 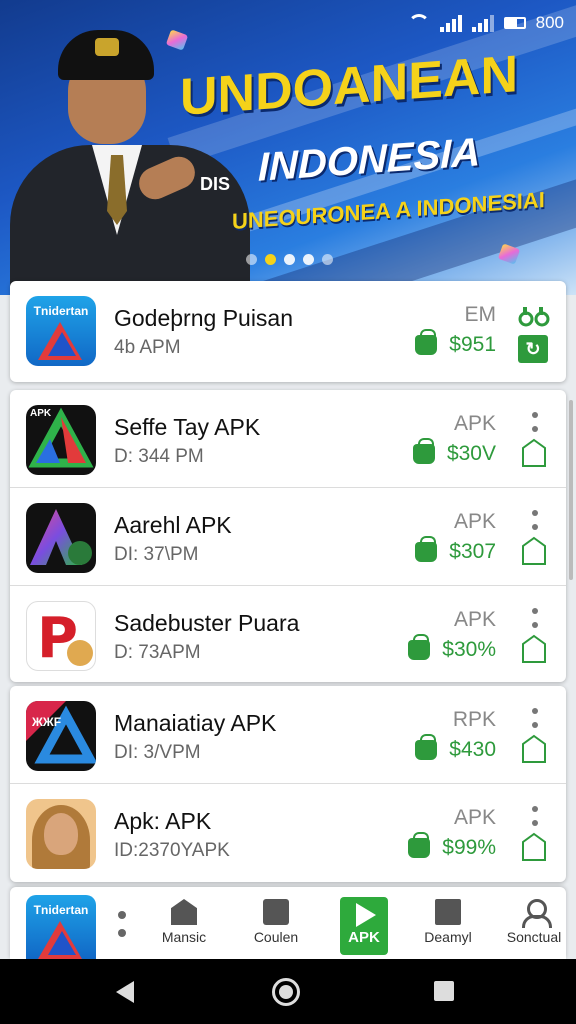 What do you see at coordinates (61, 736) in the screenshot?
I see `triangle-dark-icon: ЖЖF` at bounding box center [61, 736].